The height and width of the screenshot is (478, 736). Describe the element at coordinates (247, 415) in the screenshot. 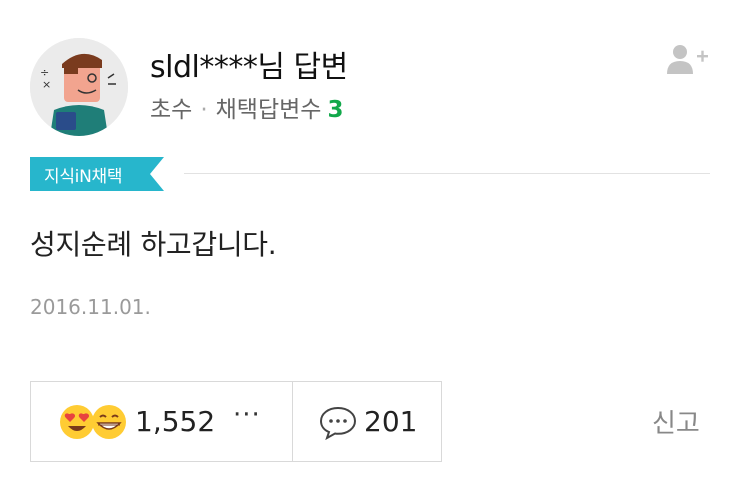

I see `more-reactions-button: ···` at that location.